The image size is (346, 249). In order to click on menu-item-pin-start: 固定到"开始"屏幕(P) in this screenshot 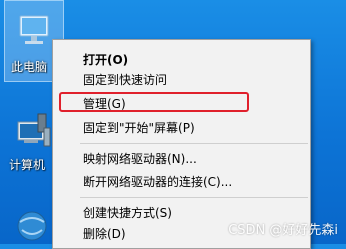, I will do `click(139, 128)`.